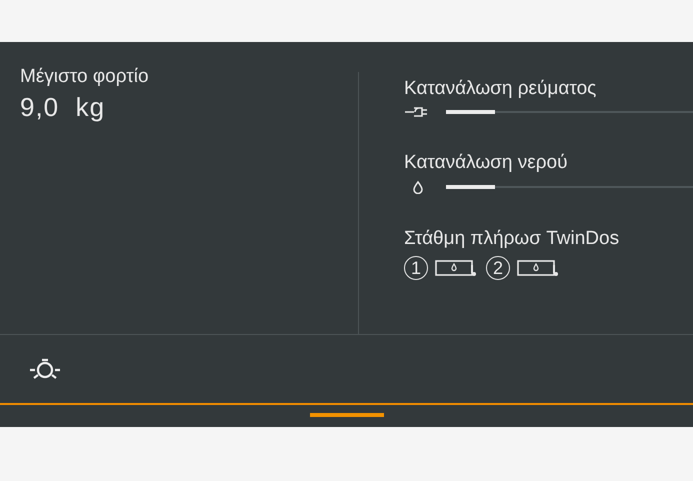 The height and width of the screenshot is (481, 693). What do you see at coordinates (486, 163) in the screenshot?
I see `consumption-label: Κατανάλωση νερού` at bounding box center [486, 163].